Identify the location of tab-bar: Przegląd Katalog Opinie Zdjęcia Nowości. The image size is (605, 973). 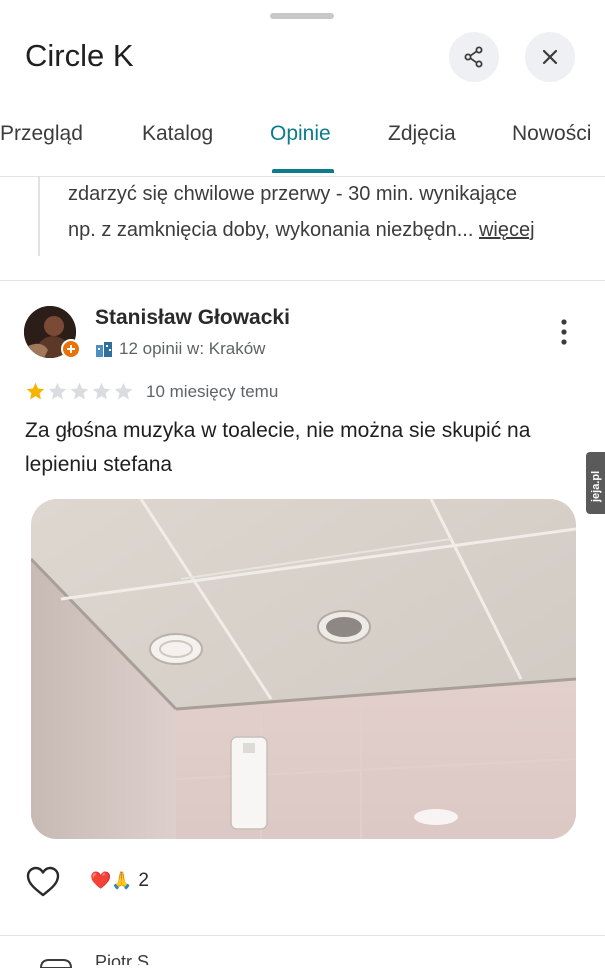
(302, 147).